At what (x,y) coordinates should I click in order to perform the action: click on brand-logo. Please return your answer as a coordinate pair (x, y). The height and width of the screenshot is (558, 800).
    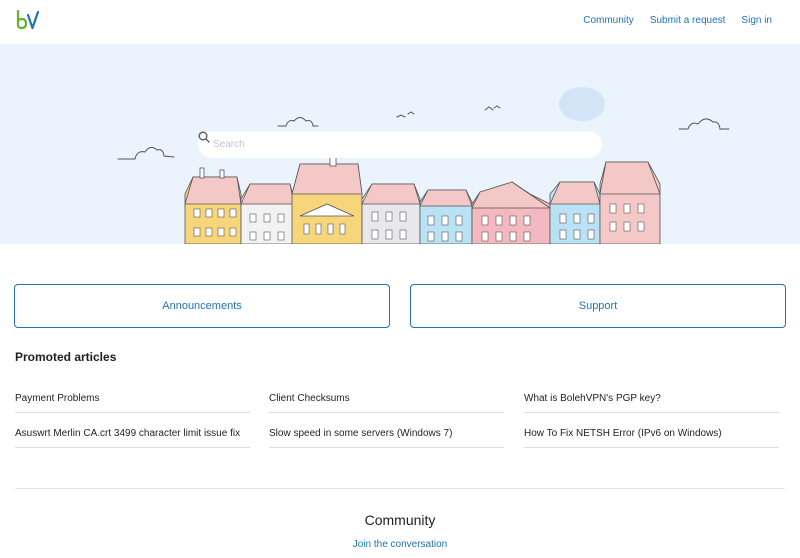
    Looking at the image, I should click on (28, 20).